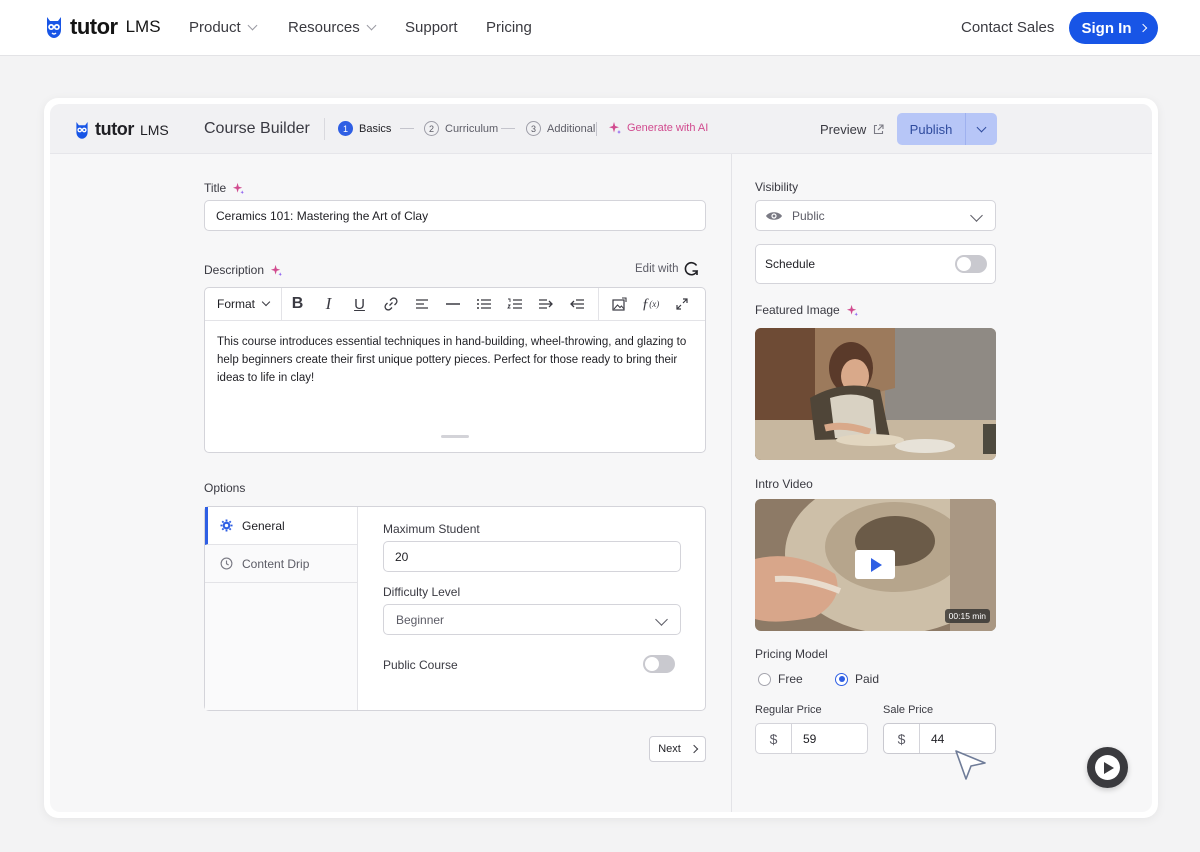 Image resolution: width=1200 pixels, height=852 pixels. I want to click on format-label: Format, so click(235, 304).